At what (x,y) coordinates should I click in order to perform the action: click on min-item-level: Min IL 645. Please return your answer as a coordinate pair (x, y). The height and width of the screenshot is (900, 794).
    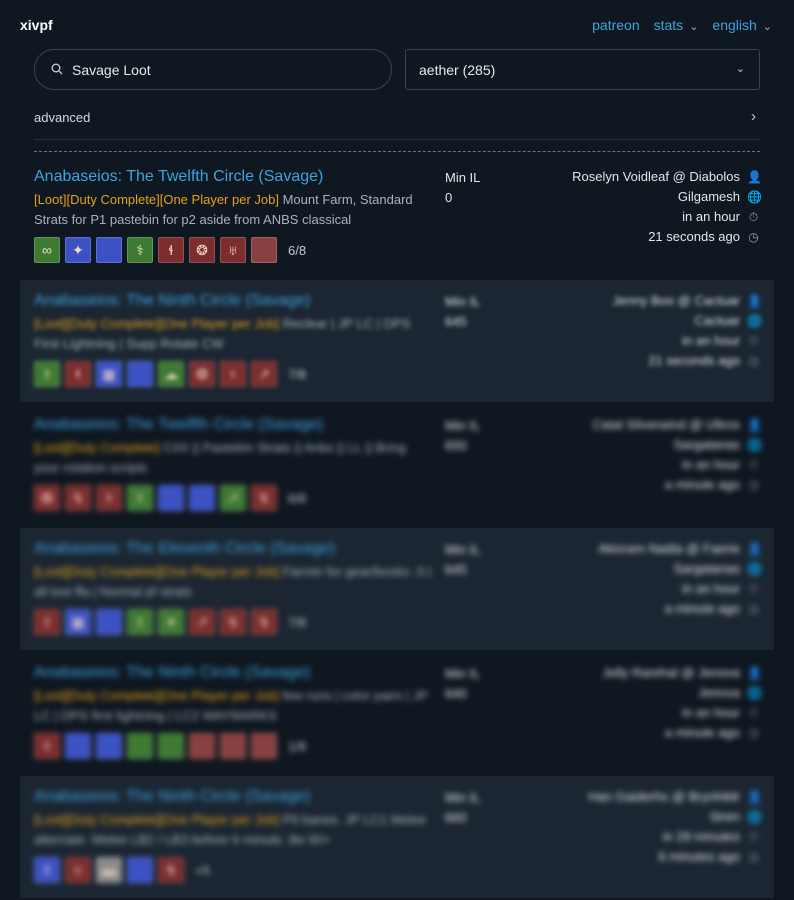
    Looking at the image, I should click on (462, 560).